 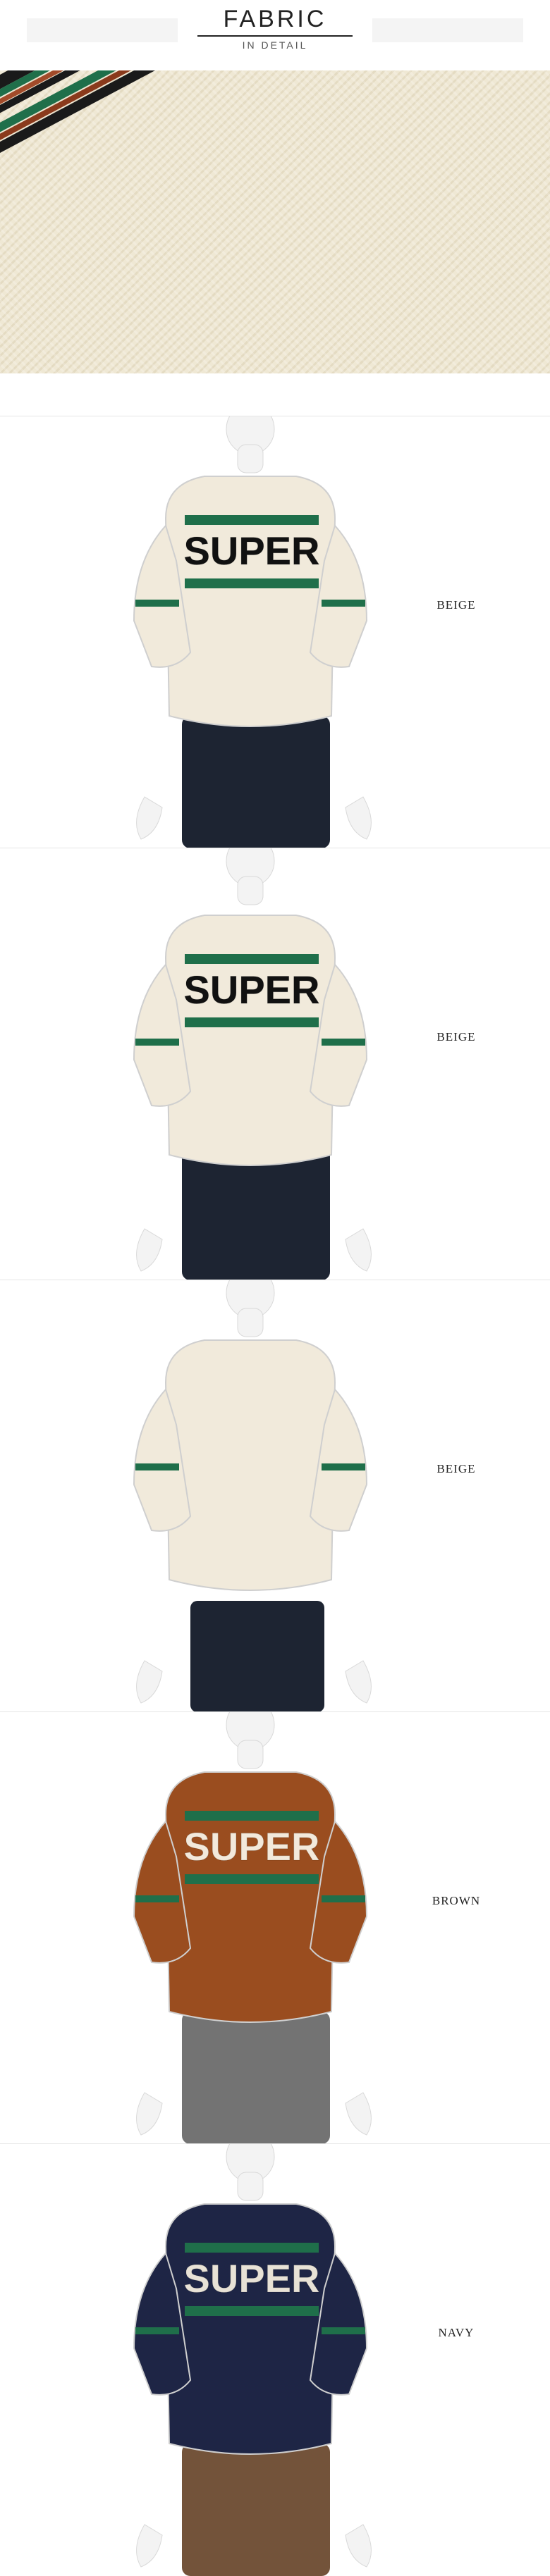 I want to click on header-title: FABRIC, so click(x=275, y=19).